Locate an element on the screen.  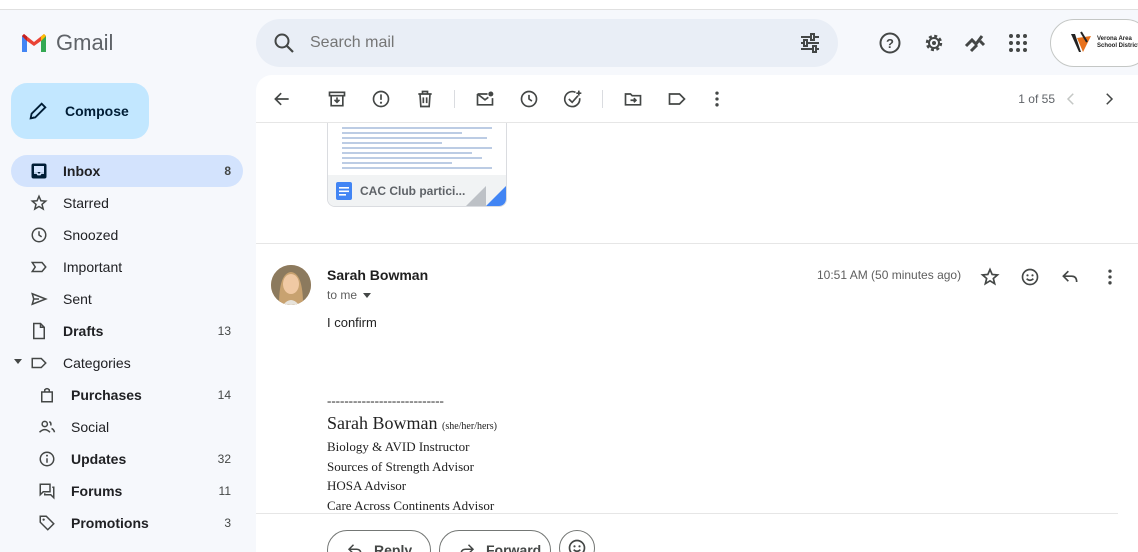
sidebar-item-label: Categories is located at coordinates (97, 363).